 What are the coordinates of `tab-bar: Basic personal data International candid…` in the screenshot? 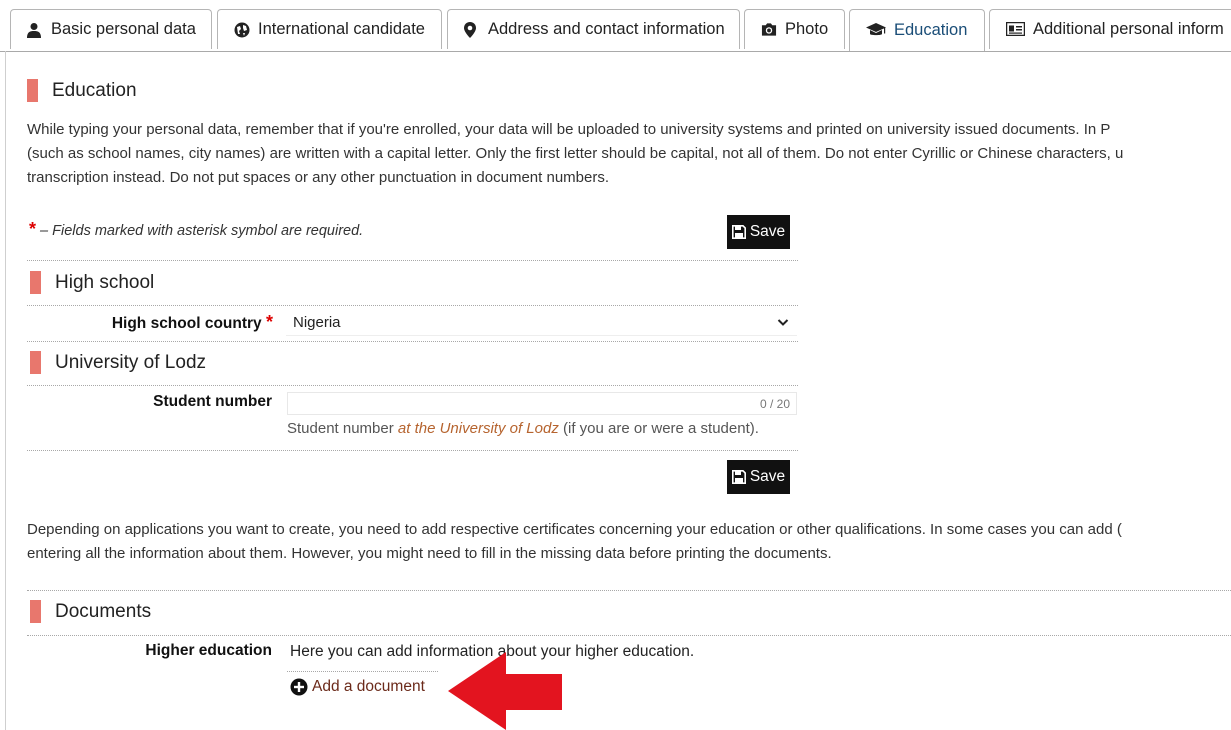 It's located at (615, 26).